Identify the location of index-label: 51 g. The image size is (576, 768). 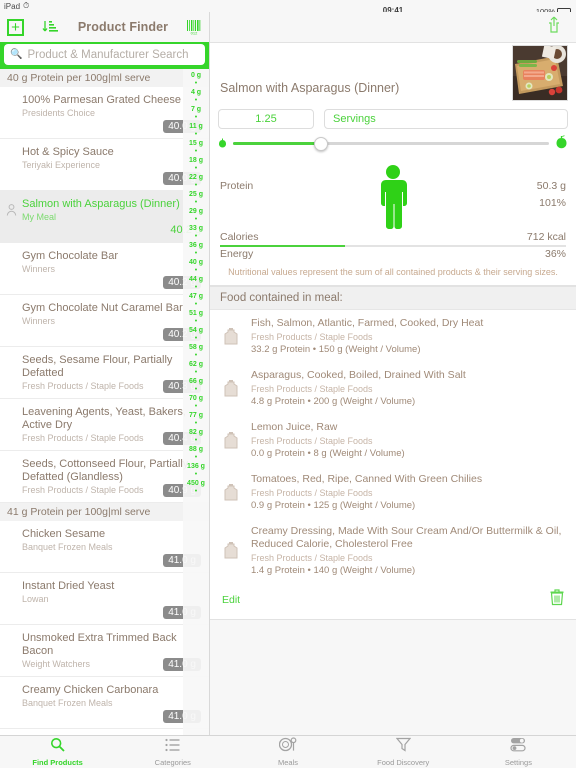
(196, 313).